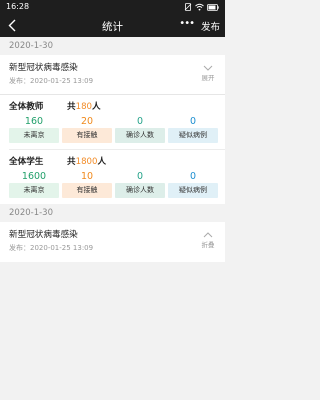  What do you see at coordinates (208, 78) in the screenshot?
I see `expand-label: 展开` at bounding box center [208, 78].